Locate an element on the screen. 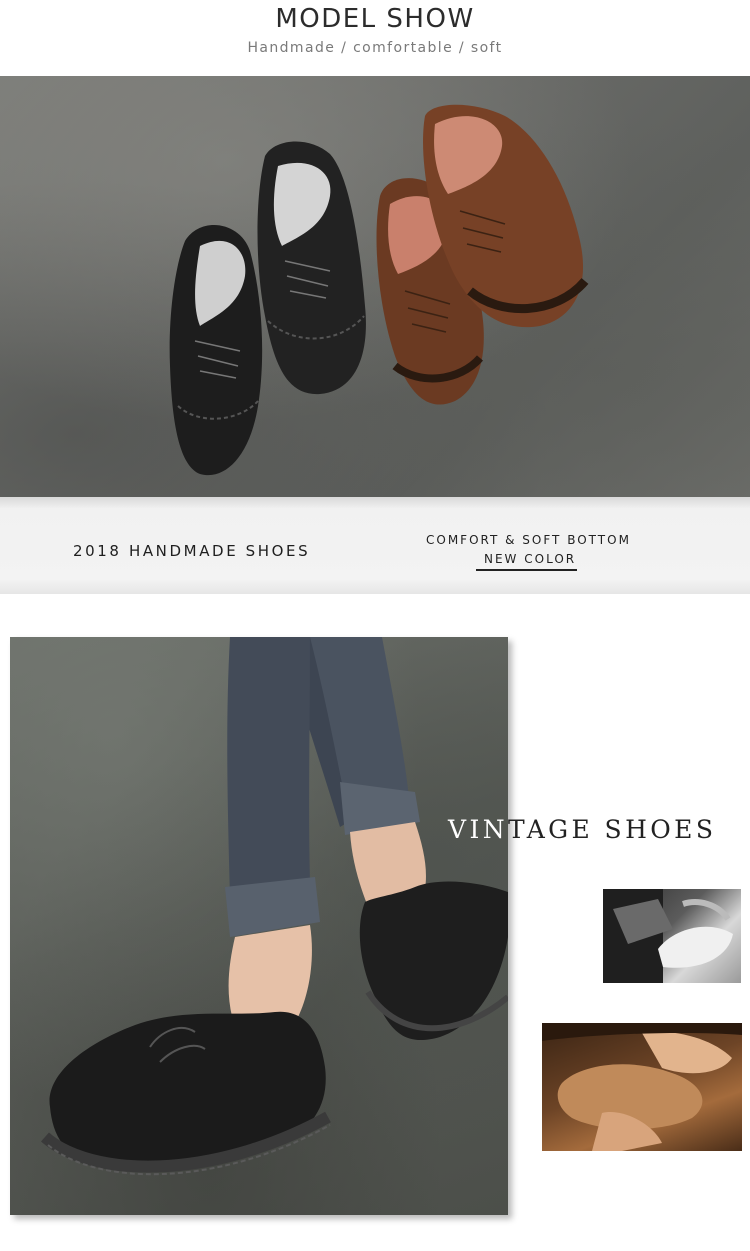 The width and height of the screenshot is (750, 1251). page-header: MODEL SHOW Handmade / comfortable / soft is located at coordinates (375, 38).